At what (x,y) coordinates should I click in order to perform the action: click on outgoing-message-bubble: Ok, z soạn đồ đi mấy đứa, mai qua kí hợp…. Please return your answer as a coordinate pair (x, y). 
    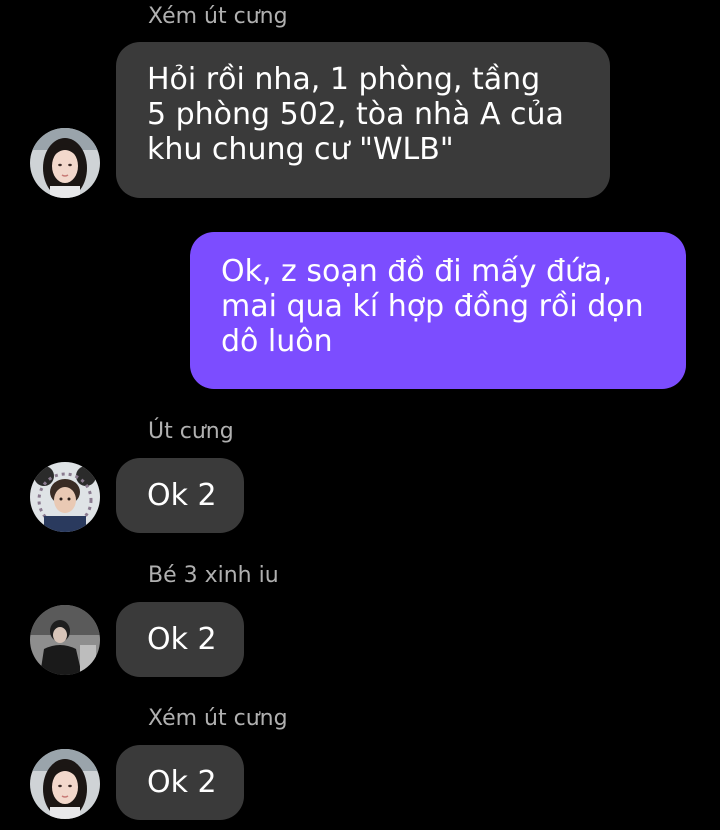
    Looking at the image, I should click on (438, 310).